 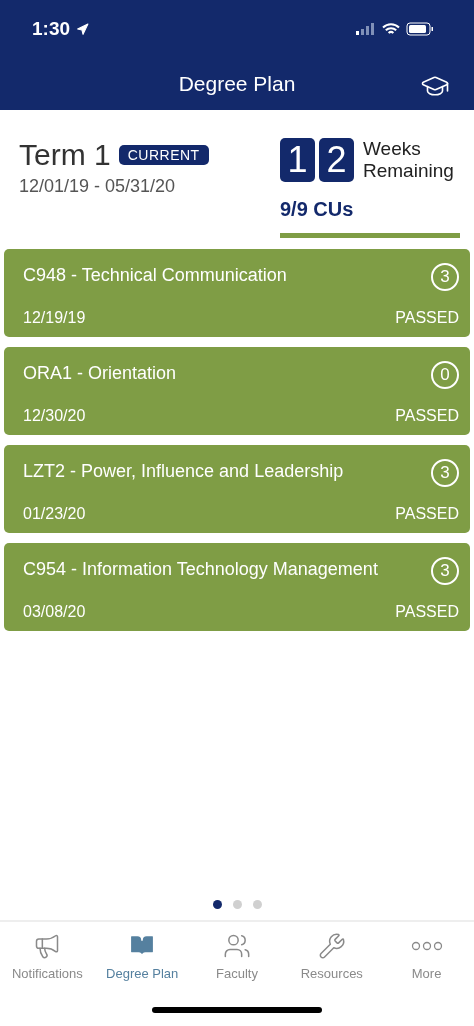 What do you see at coordinates (142, 951) in the screenshot?
I see `tab-bar-item: Degree Plan` at bounding box center [142, 951].